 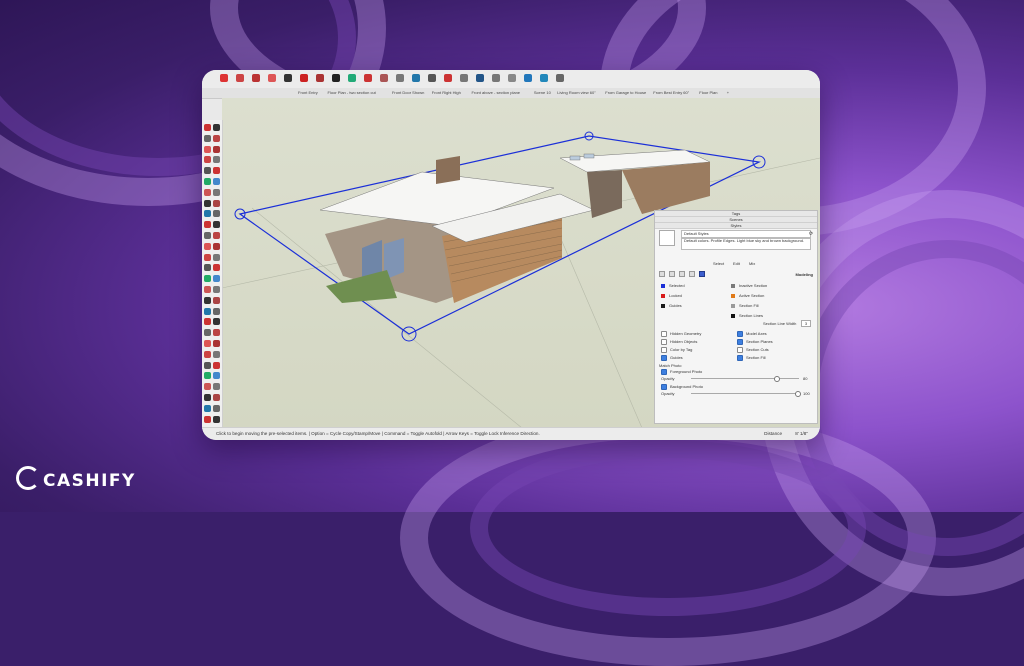 What do you see at coordinates (528, 78) in the screenshot?
I see `scene-icon` at bounding box center [528, 78].